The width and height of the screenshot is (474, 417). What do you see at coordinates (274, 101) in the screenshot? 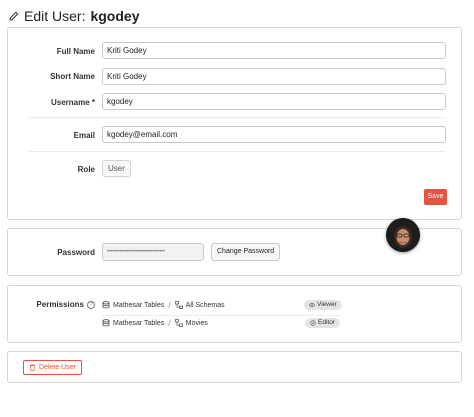
I see `username-input` at bounding box center [274, 101].